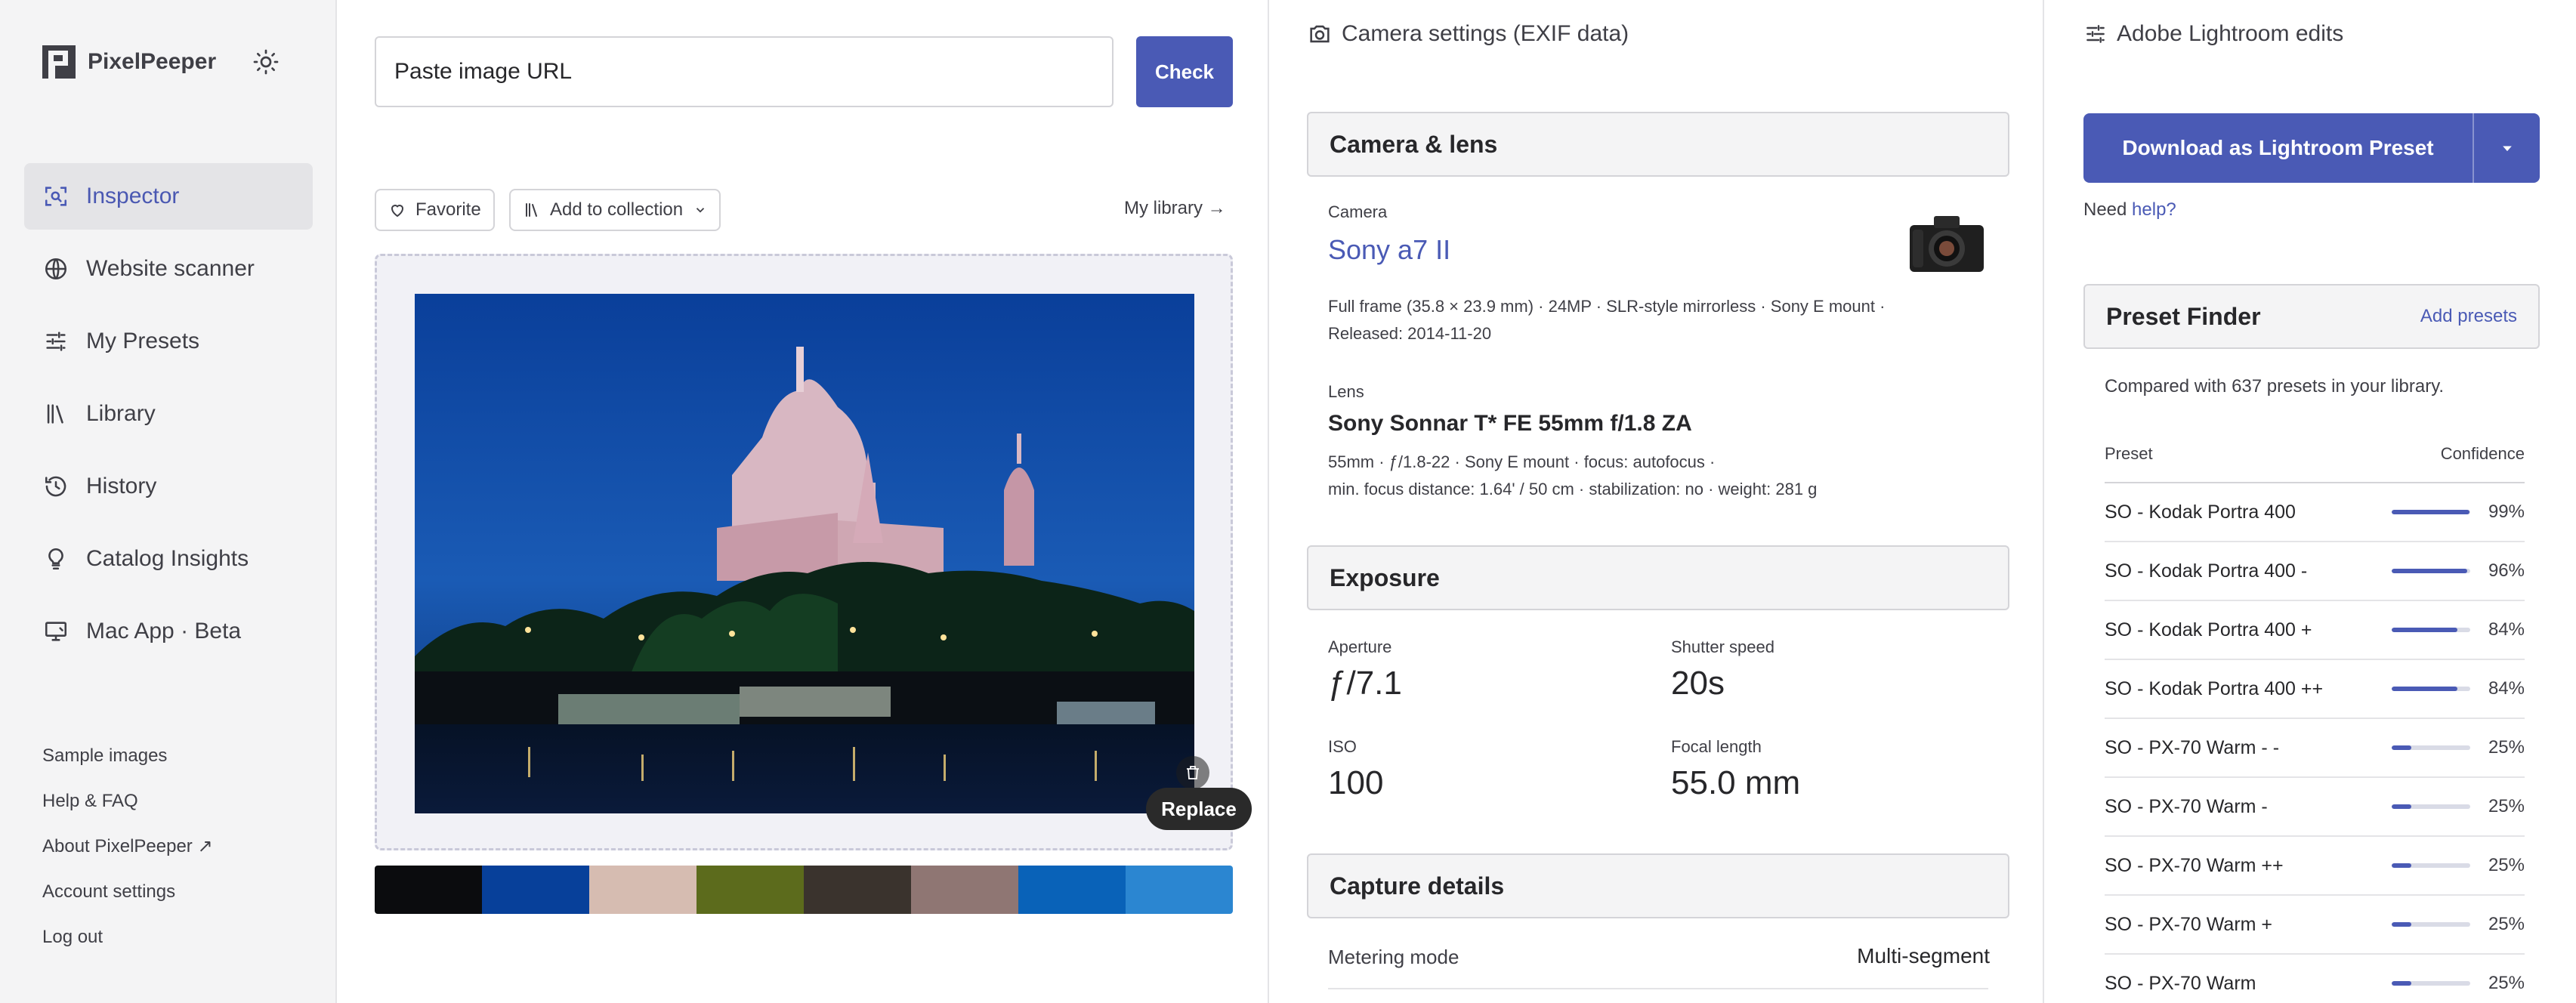 This screenshot has height=1003, width=2576. What do you see at coordinates (168, 486) in the screenshot?
I see `nav-item-history: History` at bounding box center [168, 486].